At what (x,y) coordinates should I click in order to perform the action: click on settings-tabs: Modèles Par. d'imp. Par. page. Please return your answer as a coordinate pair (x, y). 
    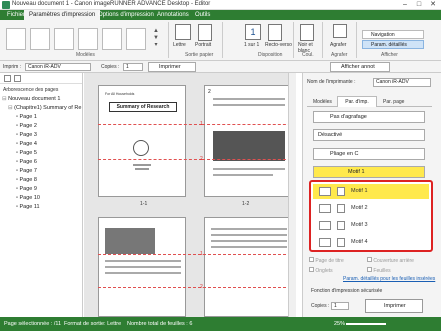
    Looking at the image, I should click on (369, 101).